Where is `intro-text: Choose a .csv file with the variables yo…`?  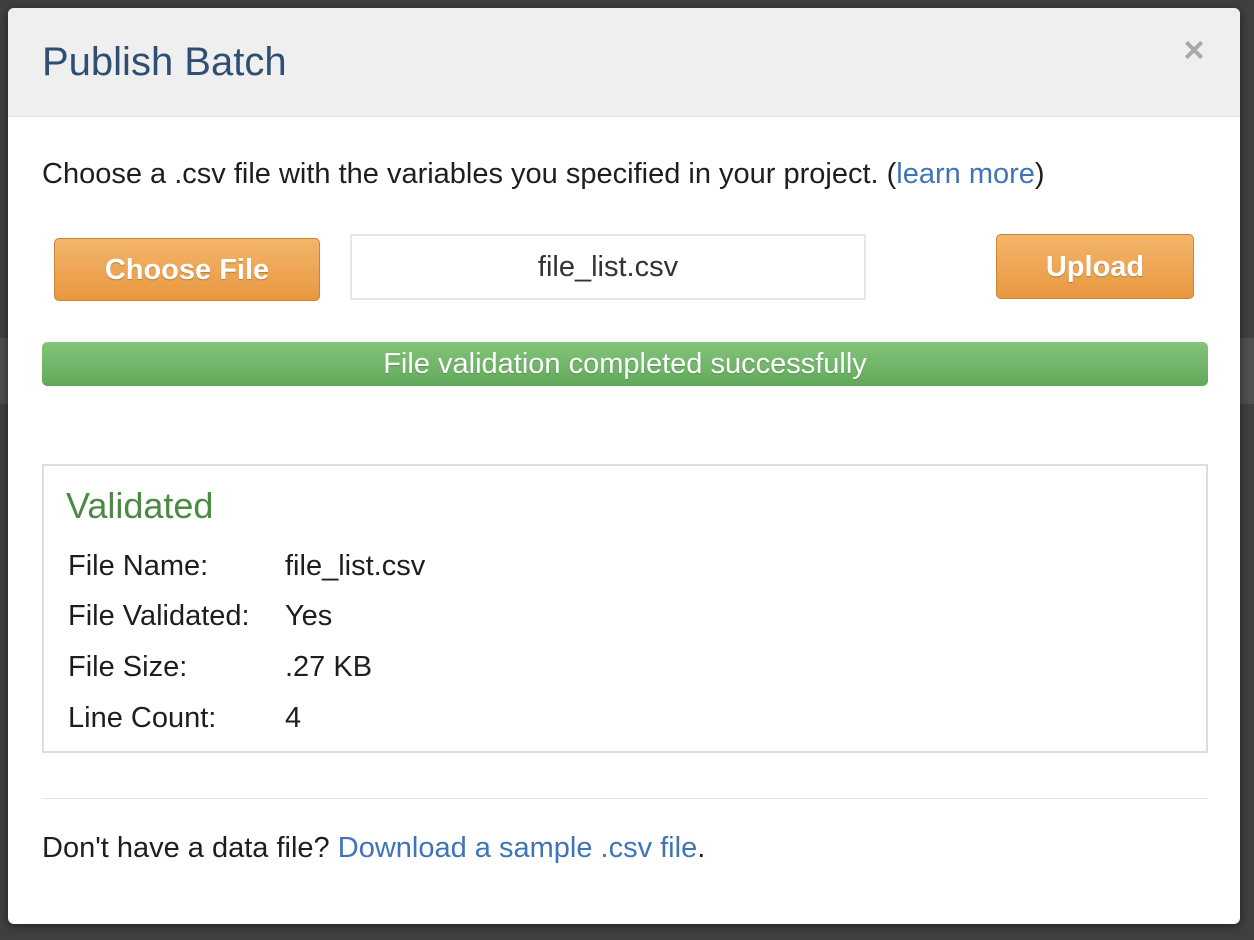
intro-text: Choose a .csv file with the variables yo… is located at coordinates (543, 174).